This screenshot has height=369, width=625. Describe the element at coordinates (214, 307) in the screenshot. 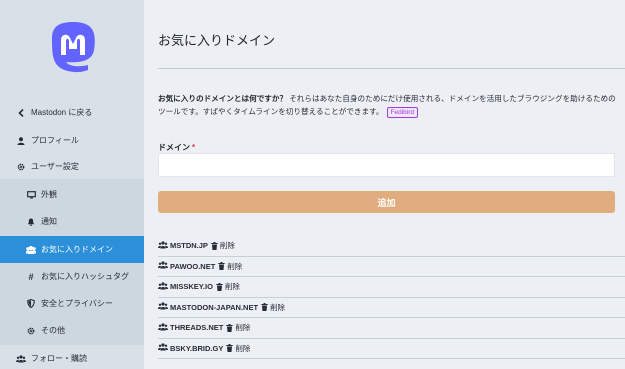

I see `domain-name: MASTODON-JAPAN.NET` at that location.